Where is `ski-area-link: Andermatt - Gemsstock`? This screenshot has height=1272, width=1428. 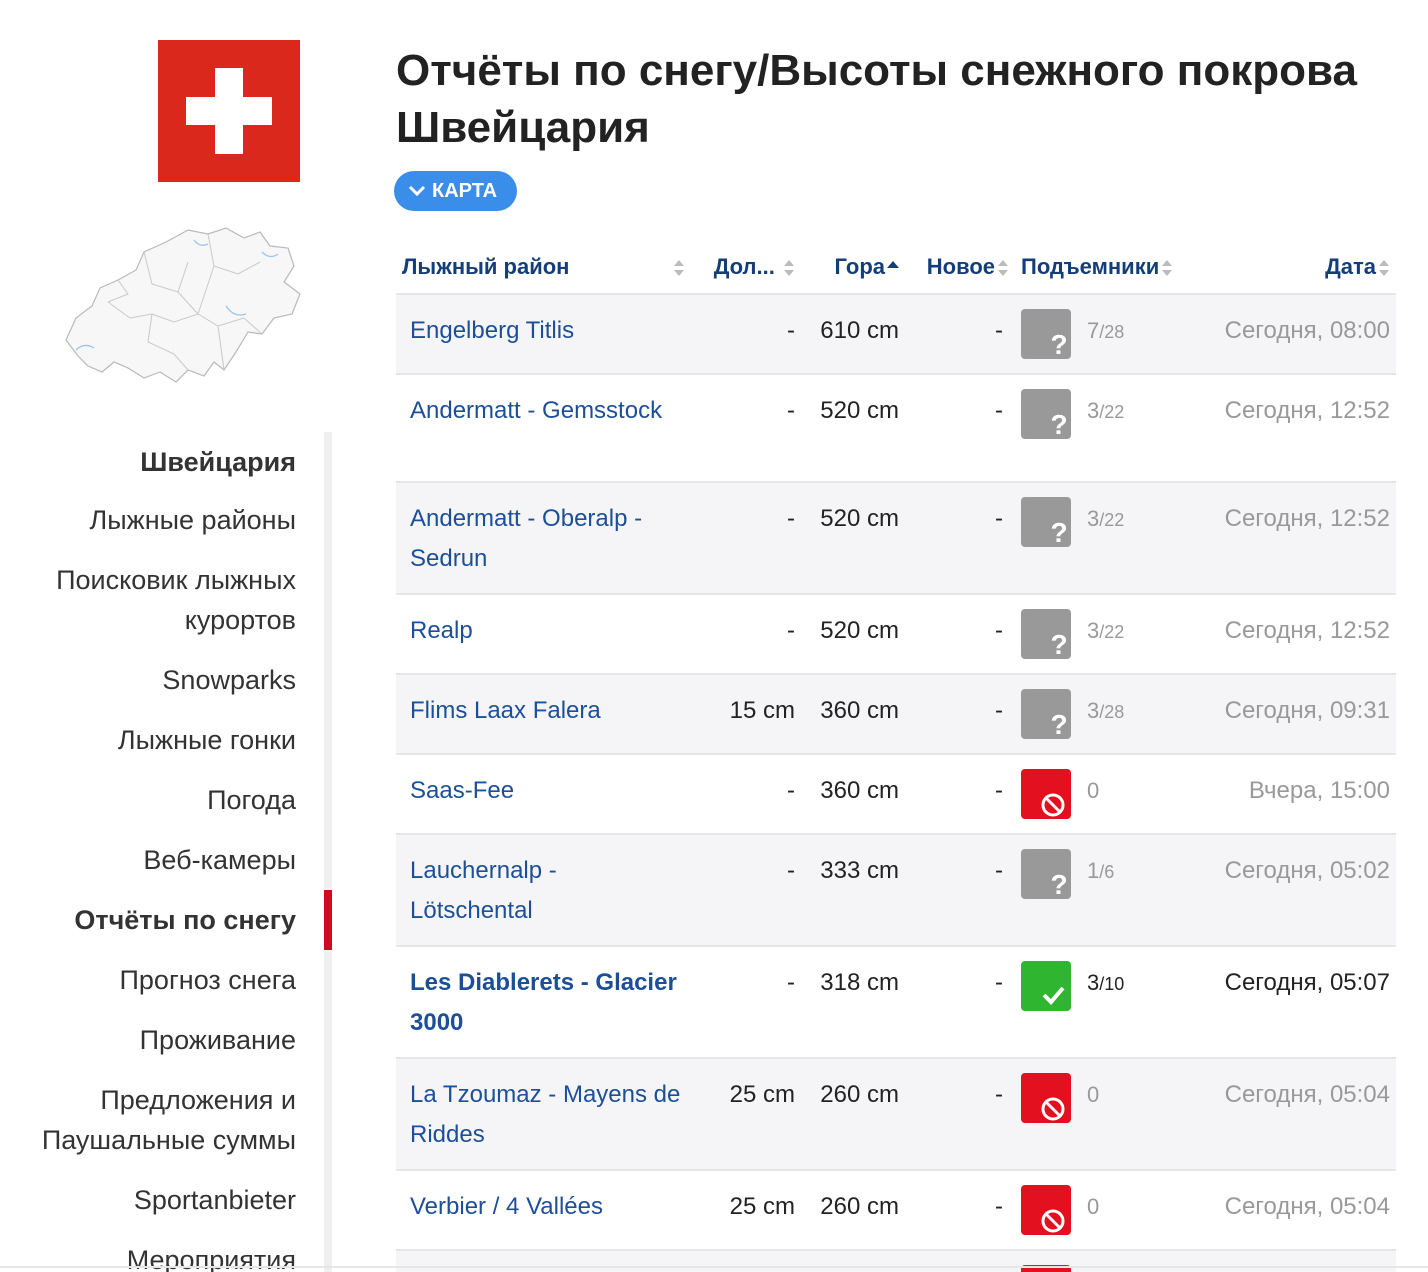
ski-area-link: Andermatt - Gemsstock is located at coordinates (543, 428).